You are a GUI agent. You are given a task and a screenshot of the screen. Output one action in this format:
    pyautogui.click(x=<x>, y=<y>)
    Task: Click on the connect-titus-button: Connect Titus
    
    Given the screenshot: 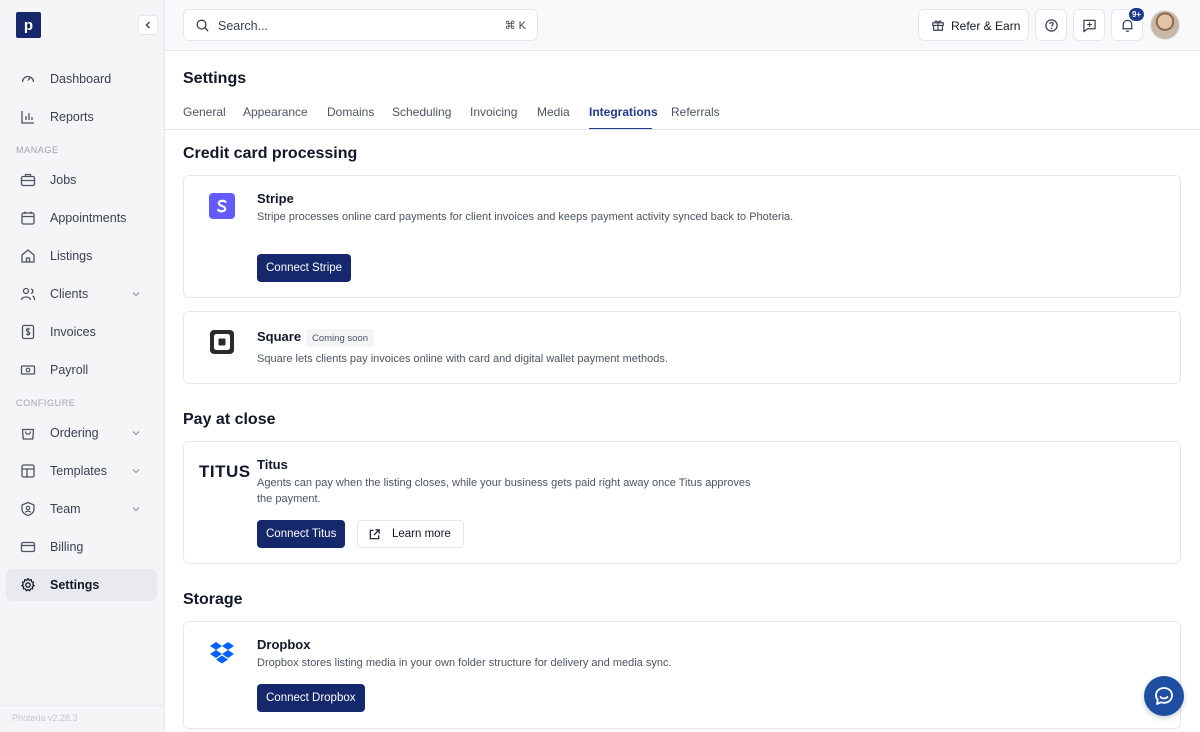 What is the action you would take?
    pyautogui.click(x=301, y=534)
    